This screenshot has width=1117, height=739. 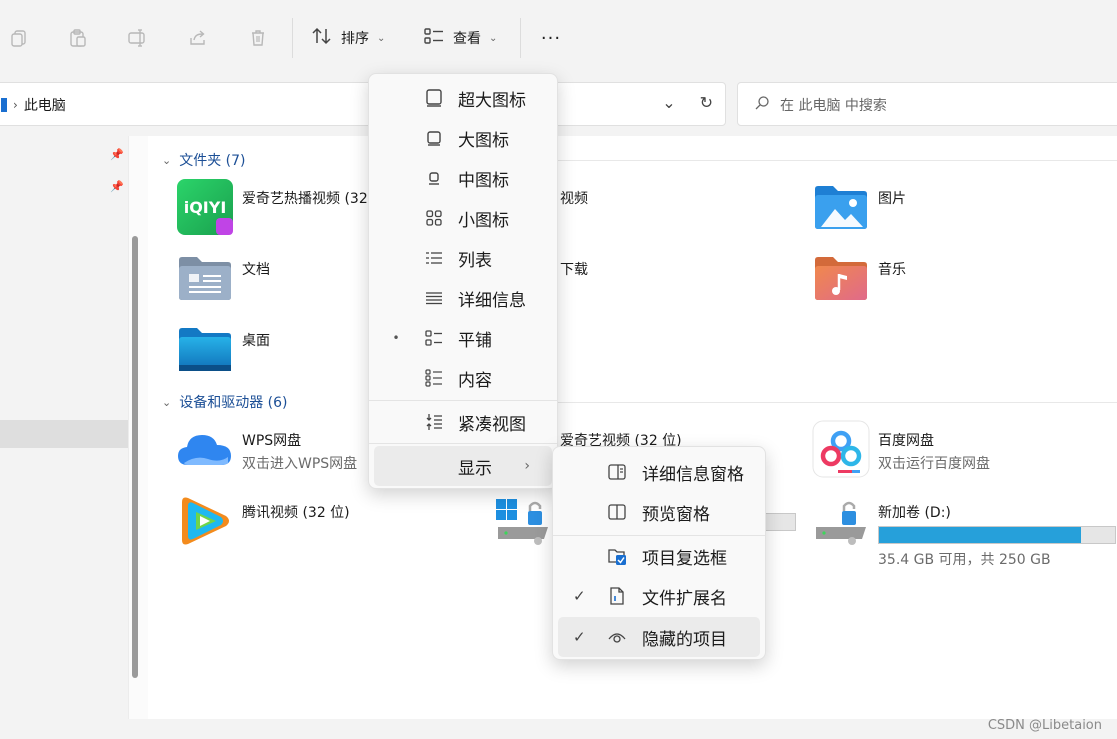 I want to click on folder-name: 视频, so click(x=574, y=199).